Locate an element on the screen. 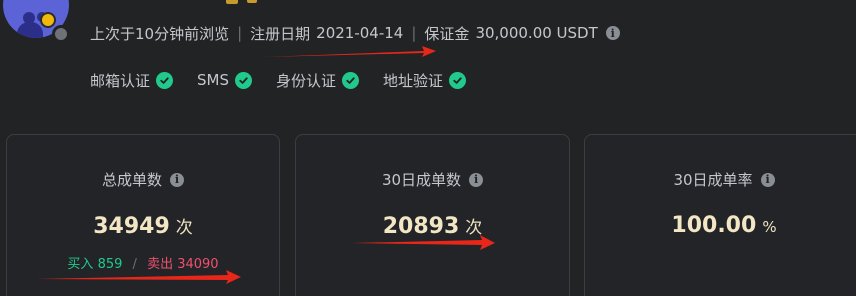 This screenshot has height=296, width=856. stat-value: 100.00 % is located at coordinates (720, 225).